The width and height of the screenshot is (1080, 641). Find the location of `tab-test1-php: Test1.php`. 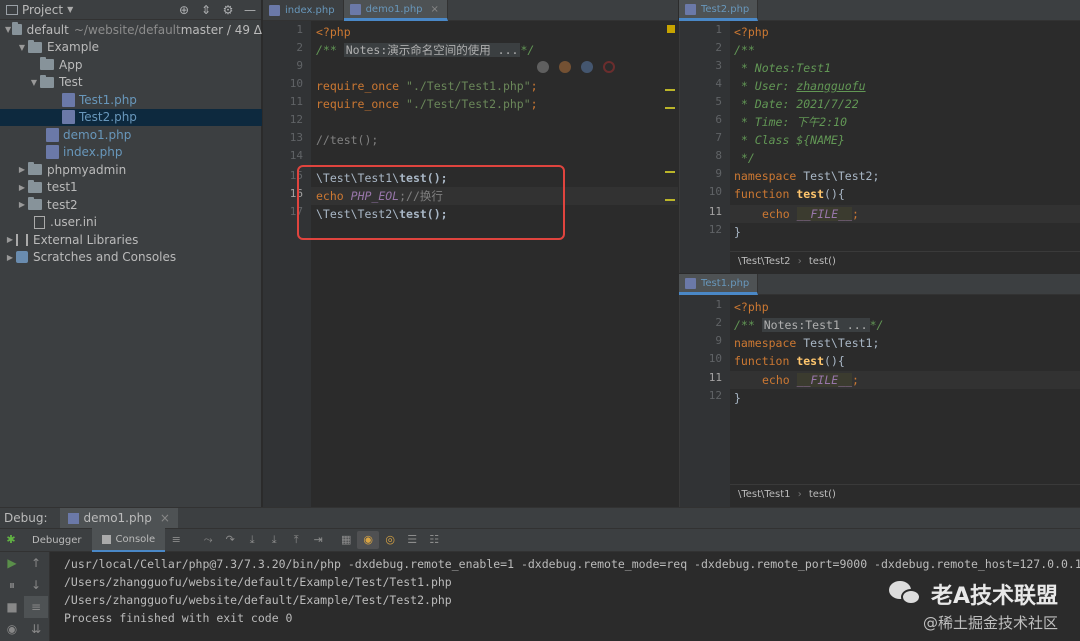

tab-test1-php: Test1.php is located at coordinates (719, 284).